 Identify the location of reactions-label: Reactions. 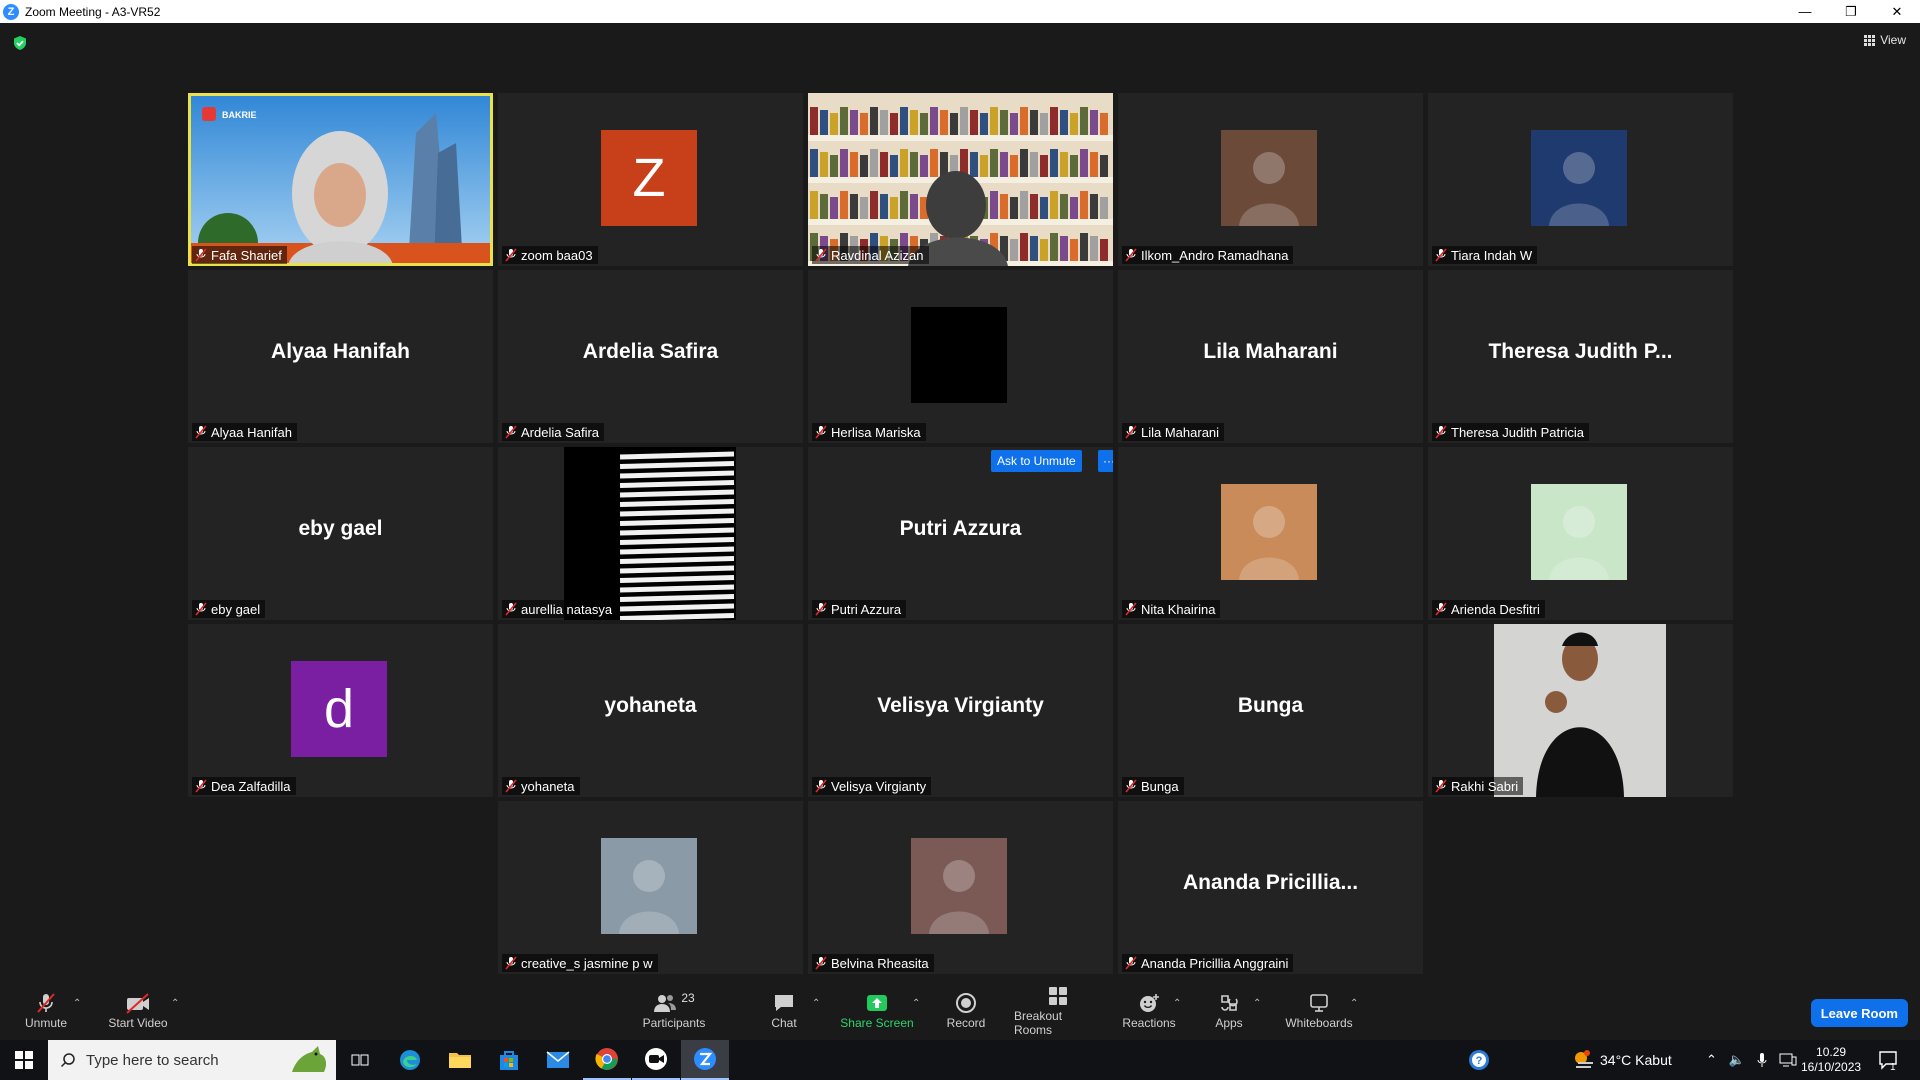
(1149, 1023).